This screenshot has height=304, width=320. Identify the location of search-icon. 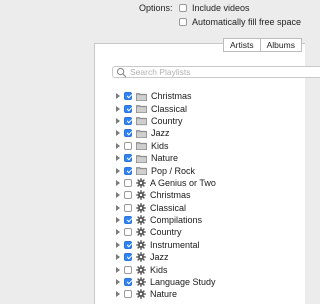
(121, 72).